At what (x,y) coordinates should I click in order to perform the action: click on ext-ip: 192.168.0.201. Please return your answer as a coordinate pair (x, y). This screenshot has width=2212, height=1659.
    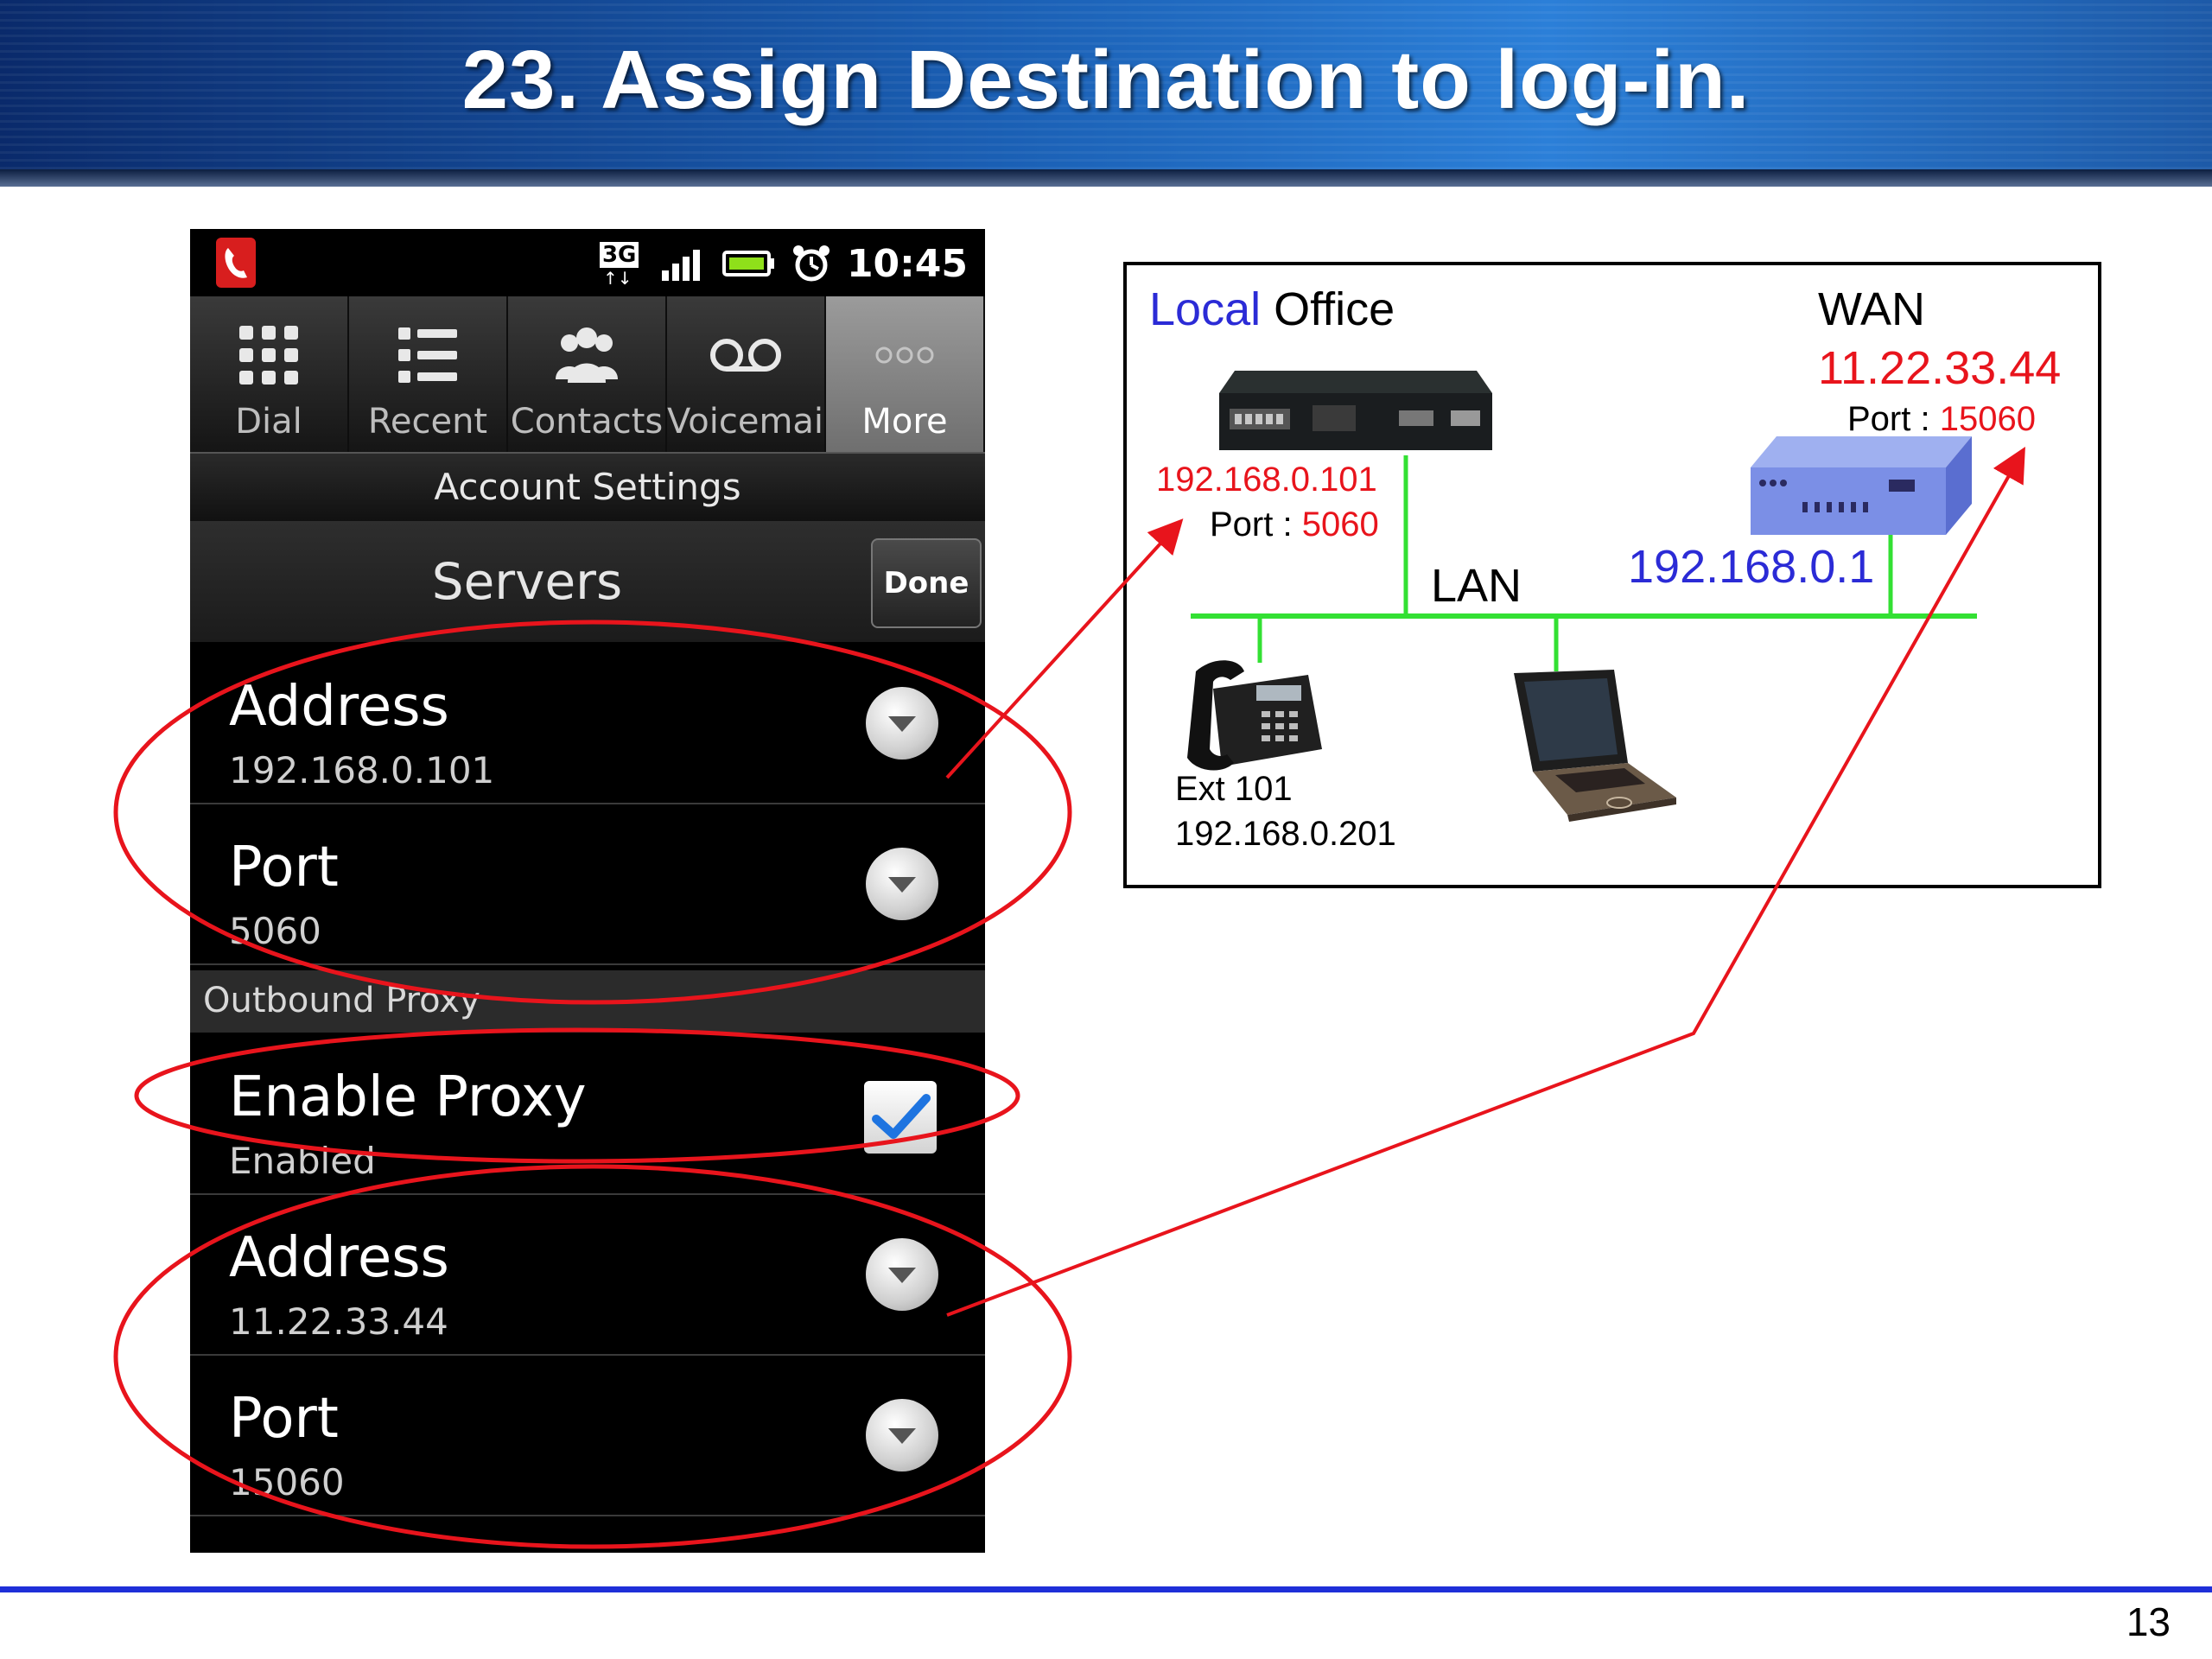
    Looking at the image, I should click on (1285, 834).